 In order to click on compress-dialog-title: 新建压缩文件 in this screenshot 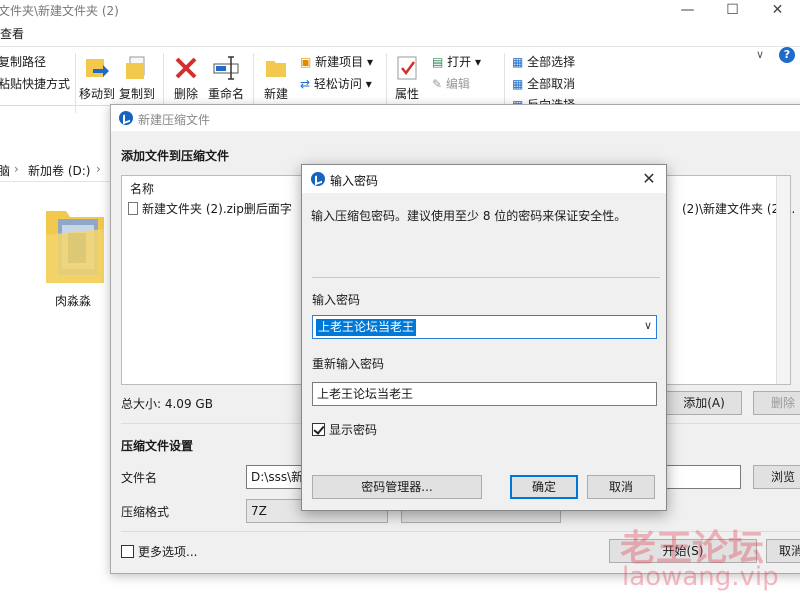, I will do `click(174, 120)`.